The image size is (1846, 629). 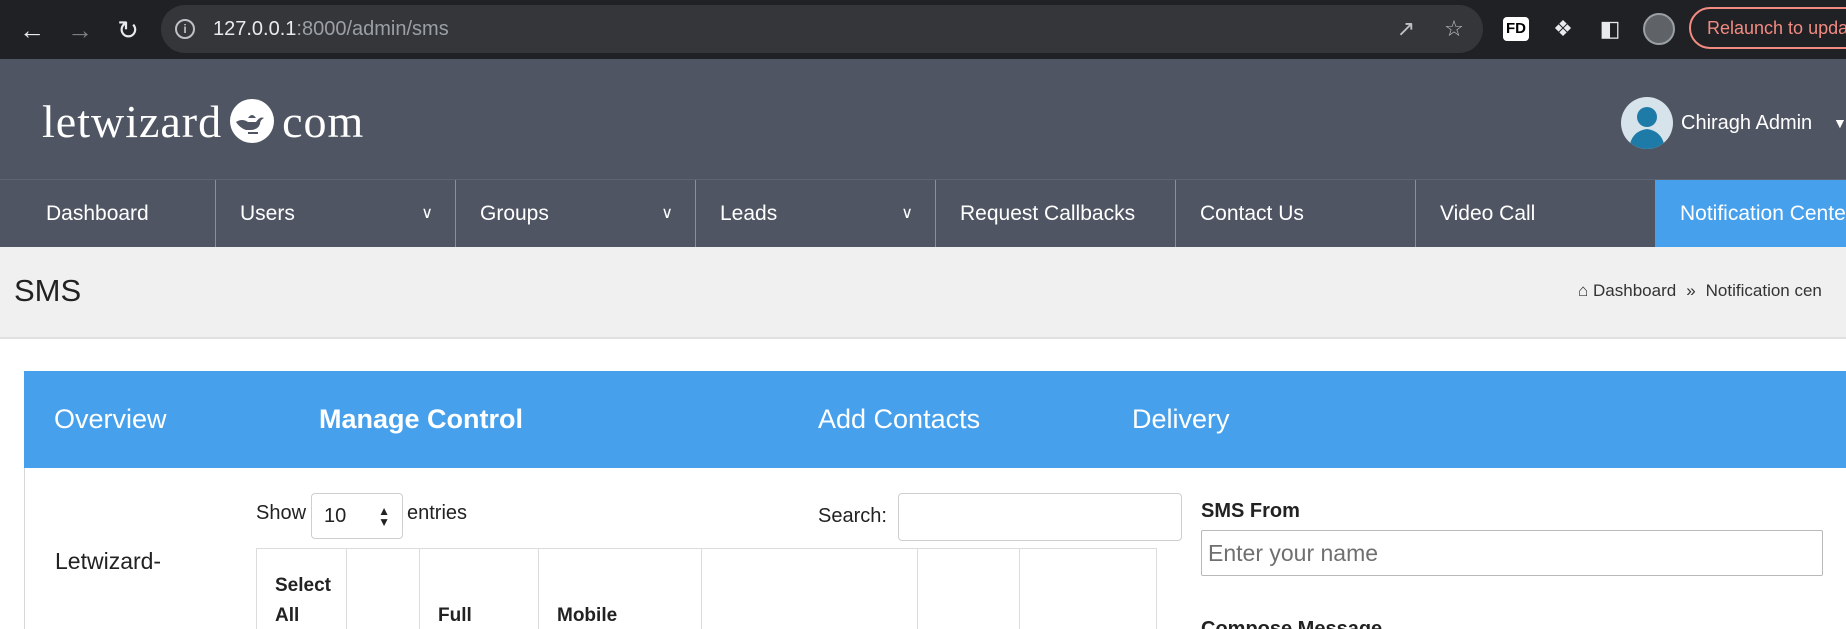 I want to click on nav-item-groups: Groups ∨, so click(x=576, y=214).